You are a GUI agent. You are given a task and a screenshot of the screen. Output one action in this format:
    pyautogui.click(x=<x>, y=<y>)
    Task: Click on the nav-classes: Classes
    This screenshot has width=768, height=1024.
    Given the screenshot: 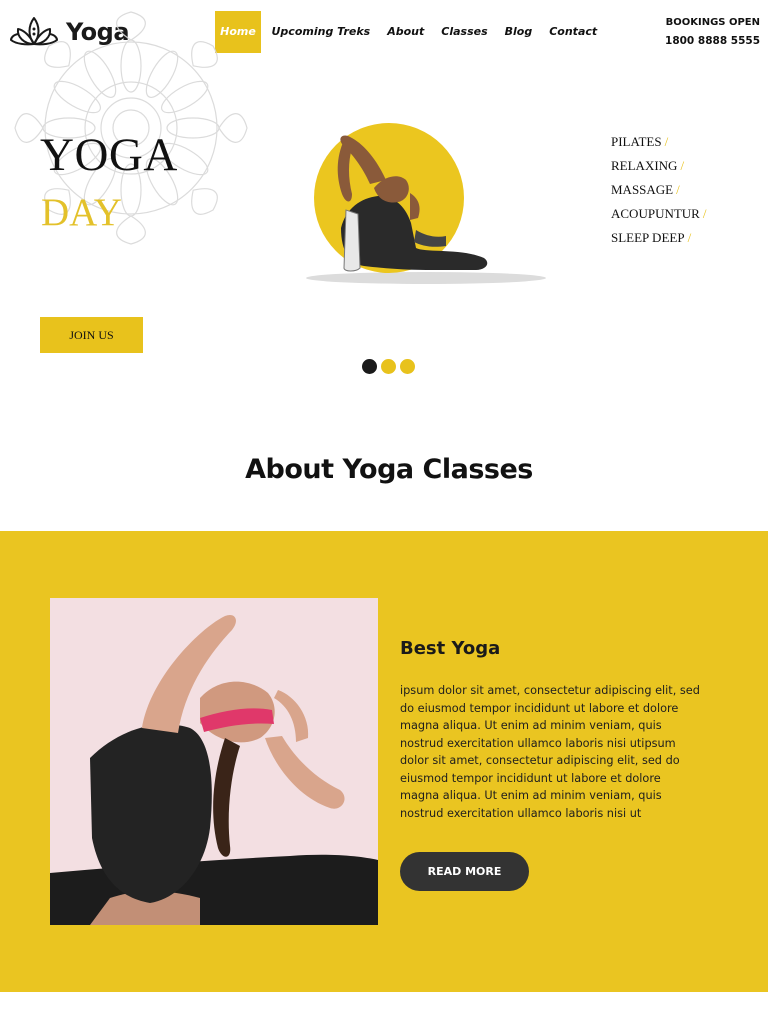 What is the action you would take?
    pyautogui.click(x=464, y=32)
    